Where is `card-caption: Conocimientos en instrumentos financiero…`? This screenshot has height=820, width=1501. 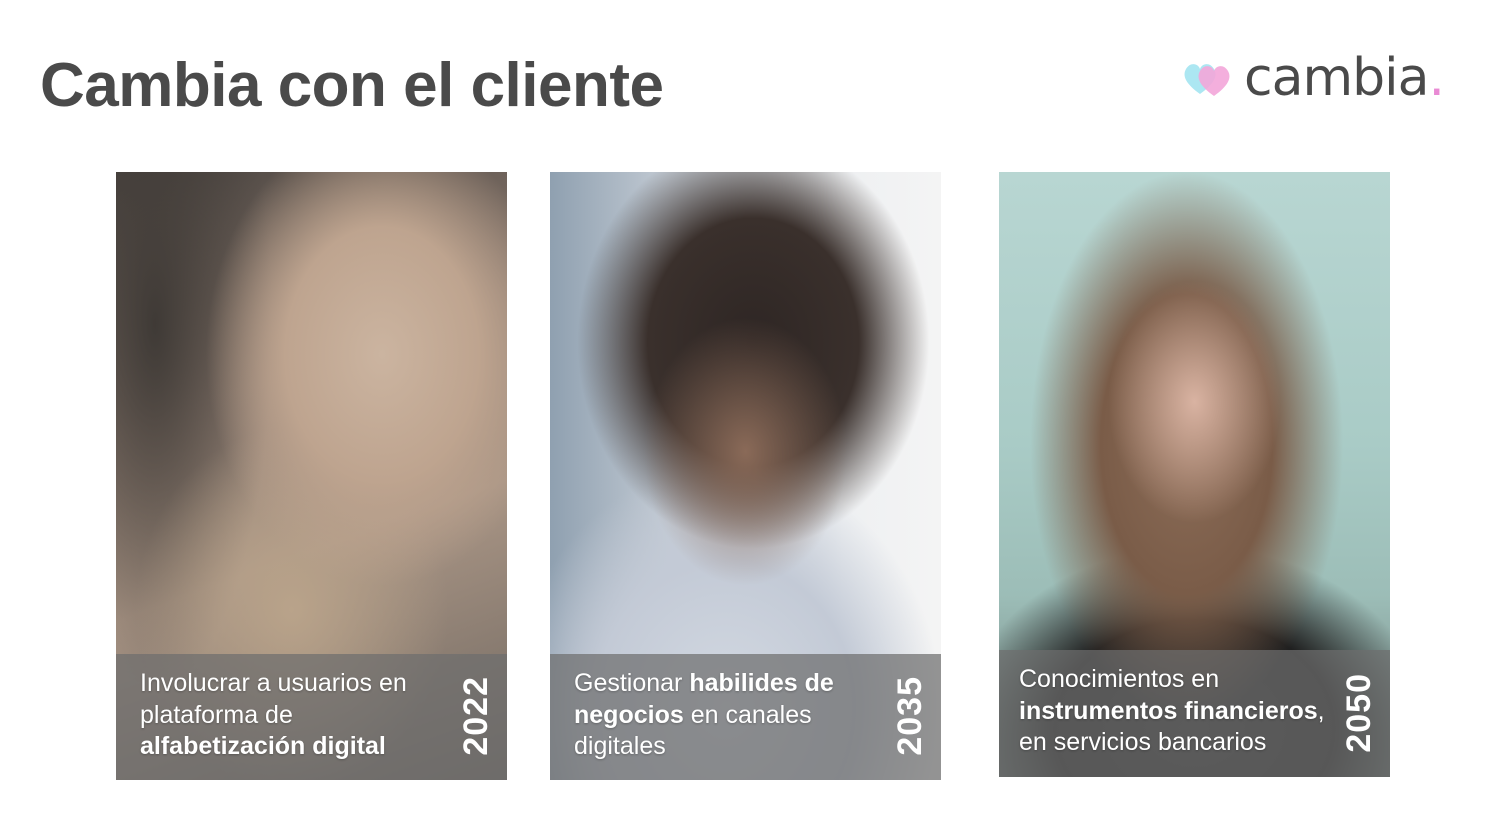
card-caption: Conocimientos en instrumentos financiero… is located at coordinates (1194, 713).